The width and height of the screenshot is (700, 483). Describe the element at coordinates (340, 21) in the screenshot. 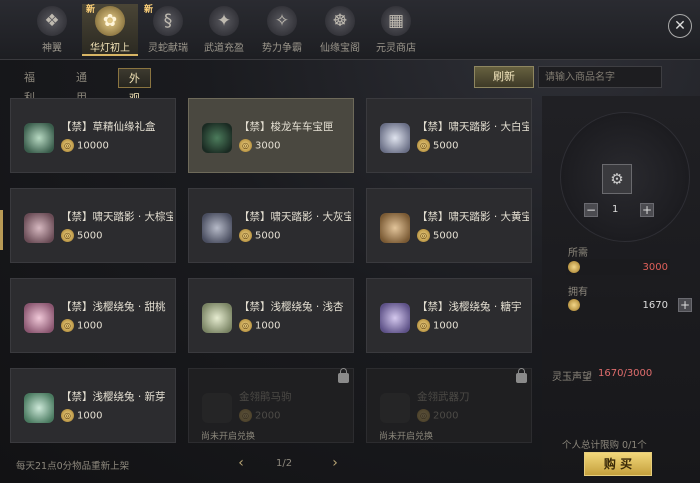

I see `pavilion-icon: ☸` at that location.